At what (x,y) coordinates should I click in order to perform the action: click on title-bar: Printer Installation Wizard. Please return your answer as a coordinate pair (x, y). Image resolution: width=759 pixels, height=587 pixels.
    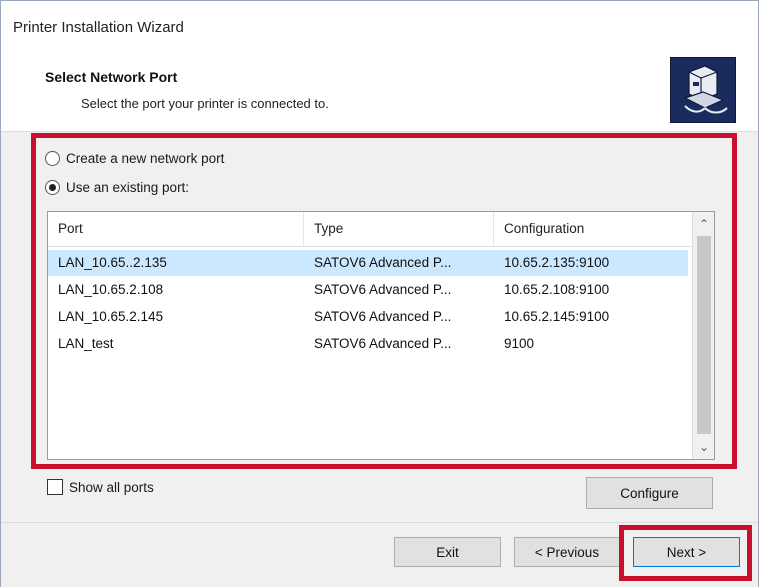
    Looking at the image, I should click on (379, 22).